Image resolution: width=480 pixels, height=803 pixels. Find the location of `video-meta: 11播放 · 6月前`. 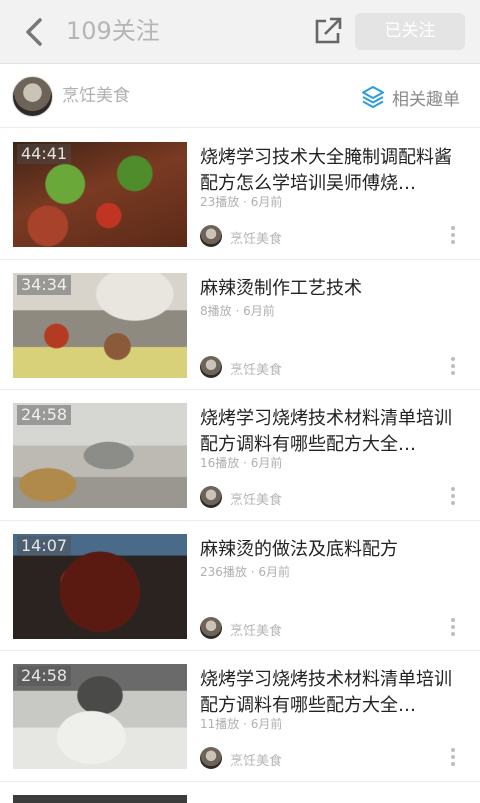

video-meta: 11播放 · 6月前 is located at coordinates (241, 724).